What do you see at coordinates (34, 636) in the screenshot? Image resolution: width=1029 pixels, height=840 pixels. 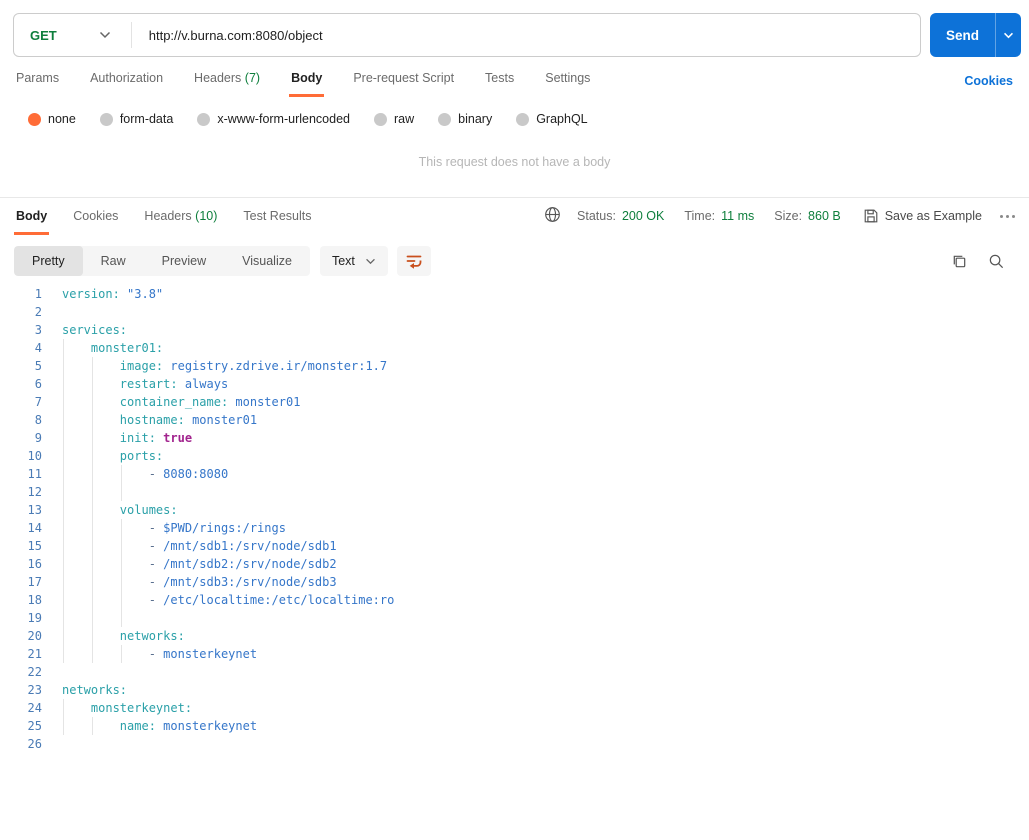 I see `line-number: 20` at bounding box center [34, 636].